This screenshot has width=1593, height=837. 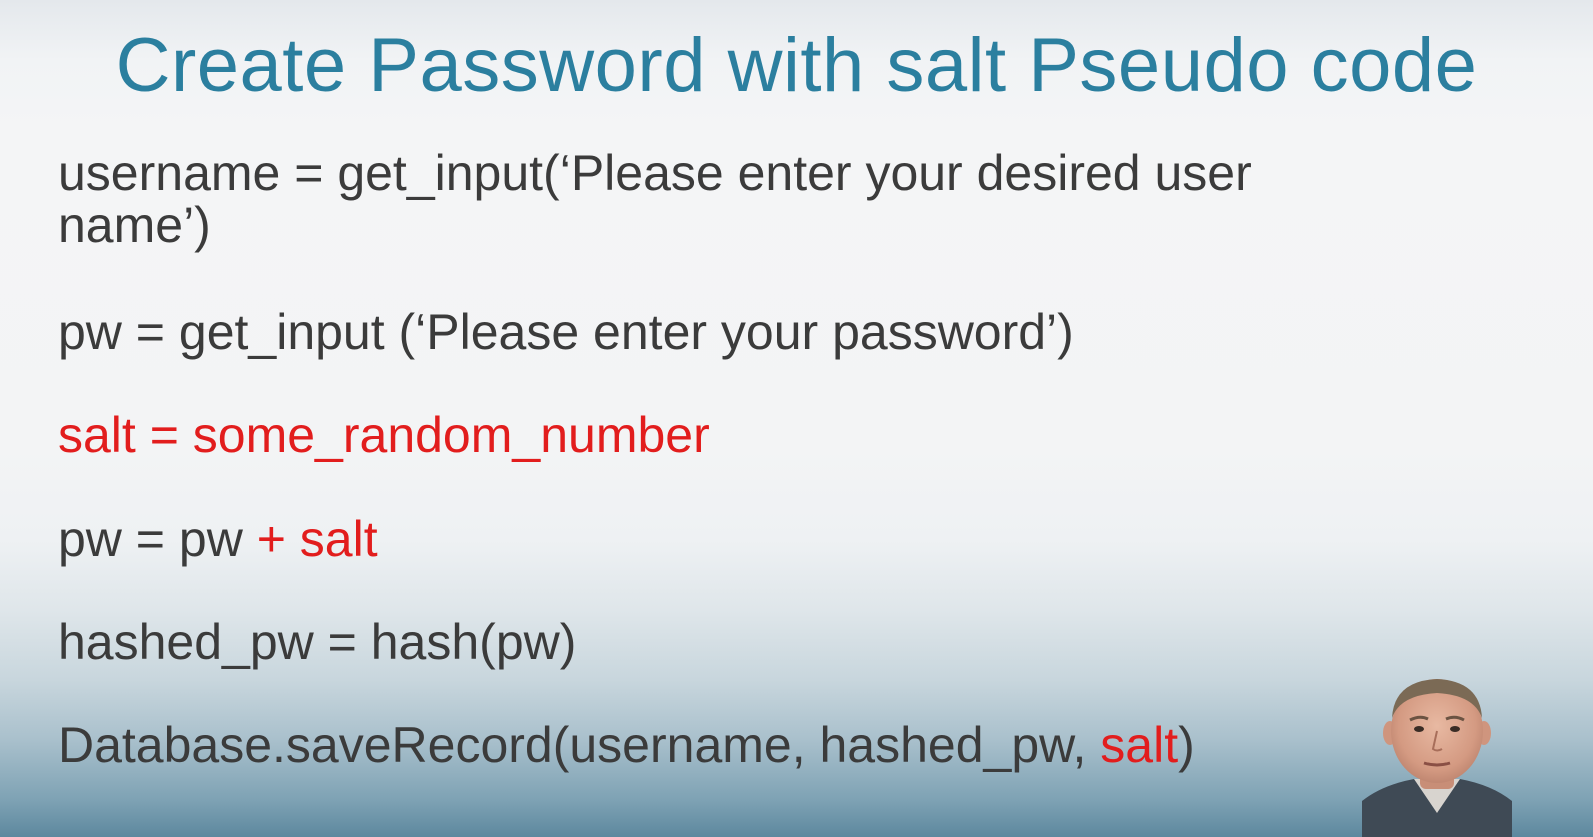 What do you see at coordinates (1186, 745) in the screenshot?
I see `code-text: )` at bounding box center [1186, 745].